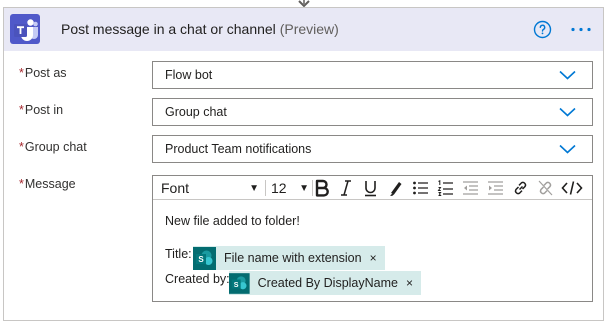 The width and height of the screenshot is (608, 325). I want to click on font-size-value: 12, so click(279, 188).